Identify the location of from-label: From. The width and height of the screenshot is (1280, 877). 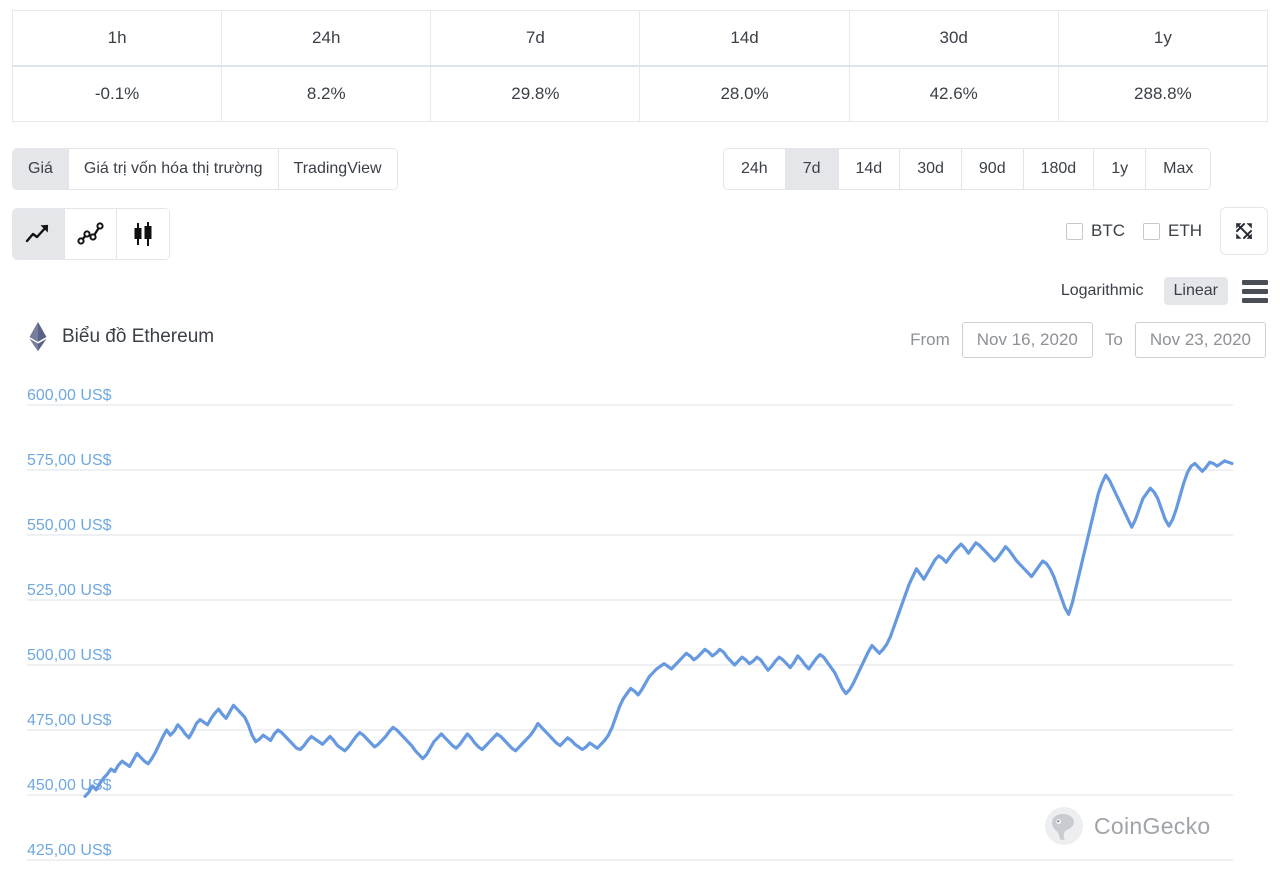
(930, 339).